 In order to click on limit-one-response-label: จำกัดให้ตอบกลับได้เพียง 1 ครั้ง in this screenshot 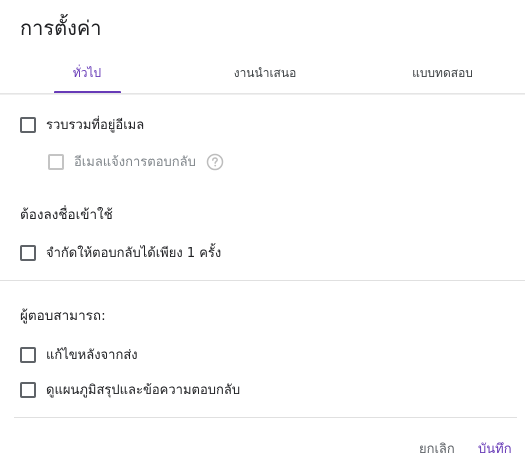, I will do `click(134, 253)`.